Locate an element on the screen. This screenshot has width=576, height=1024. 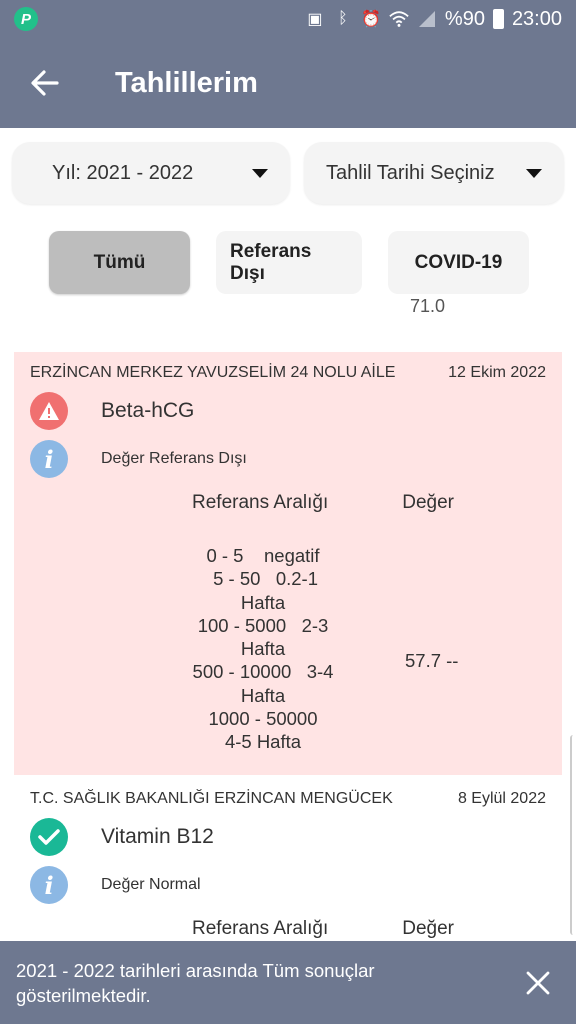
arrow-left-icon is located at coordinates (45, 83).